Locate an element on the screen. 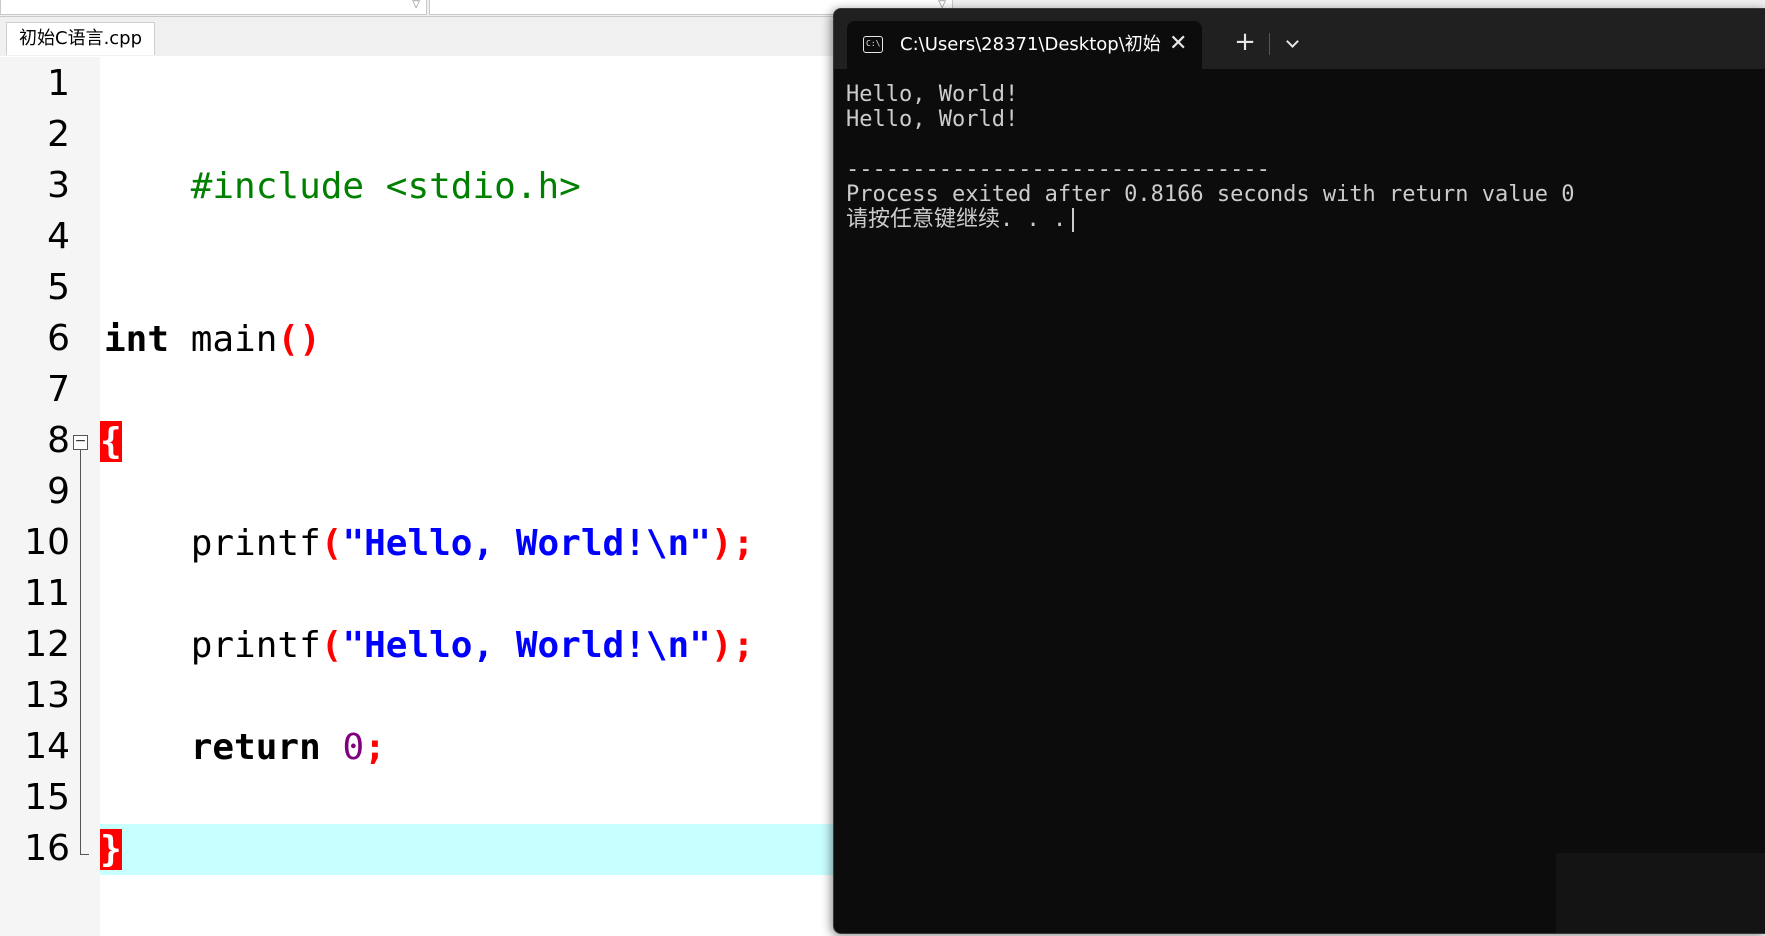 The width and height of the screenshot is (1765, 936). code-line-8: { is located at coordinates (111, 441).